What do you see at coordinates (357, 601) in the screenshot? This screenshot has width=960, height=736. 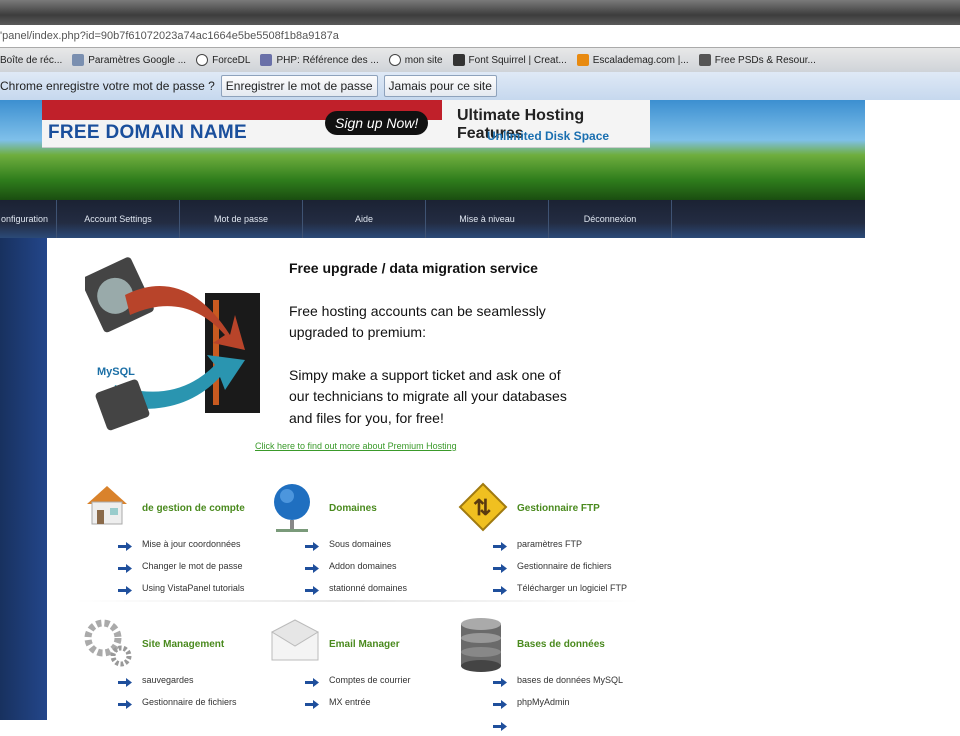 I see `section-divider` at bounding box center [357, 601].